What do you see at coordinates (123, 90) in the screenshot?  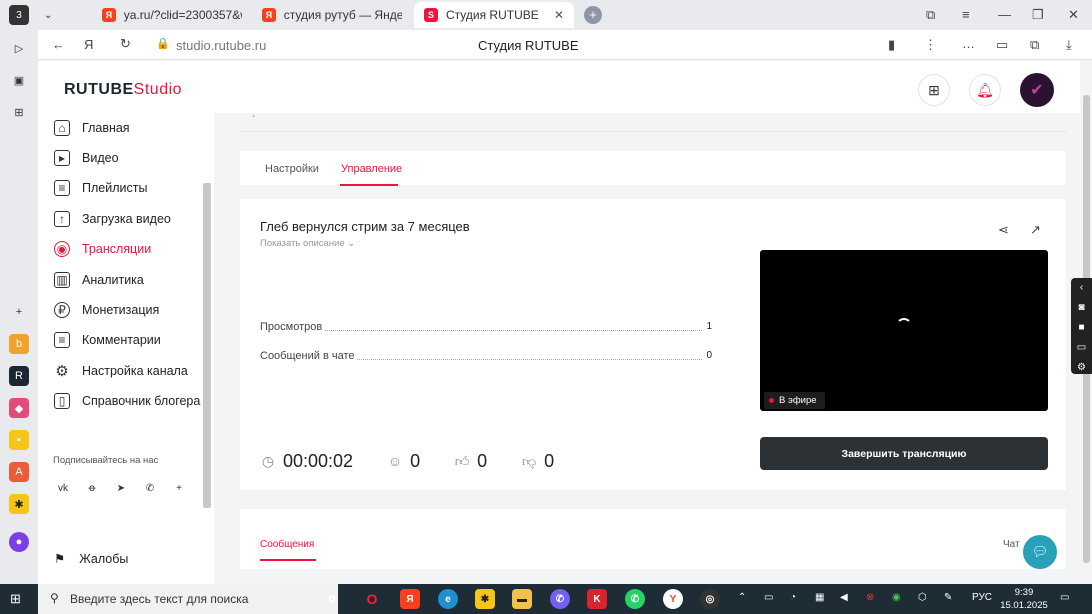 I see `rutube-studio-logo: RUTUBEStudio` at bounding box center [123, 90].